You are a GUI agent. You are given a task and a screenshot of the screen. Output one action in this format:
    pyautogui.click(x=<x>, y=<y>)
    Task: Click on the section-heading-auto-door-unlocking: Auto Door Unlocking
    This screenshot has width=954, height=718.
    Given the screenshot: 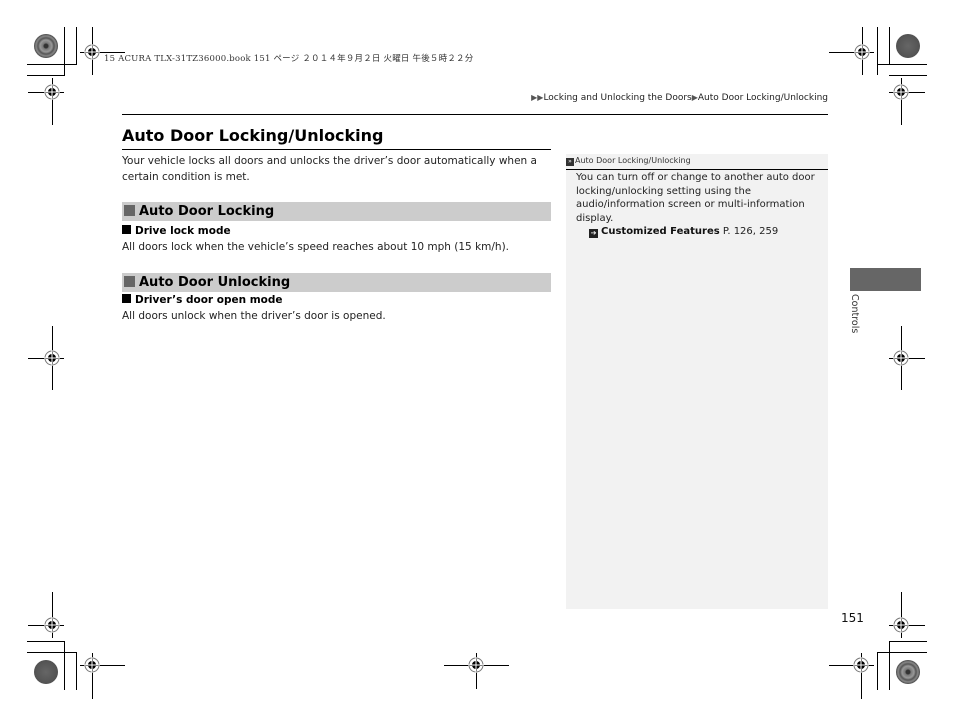 What is the action you would take?
    pyautogui.click(x=336, y=282)
    